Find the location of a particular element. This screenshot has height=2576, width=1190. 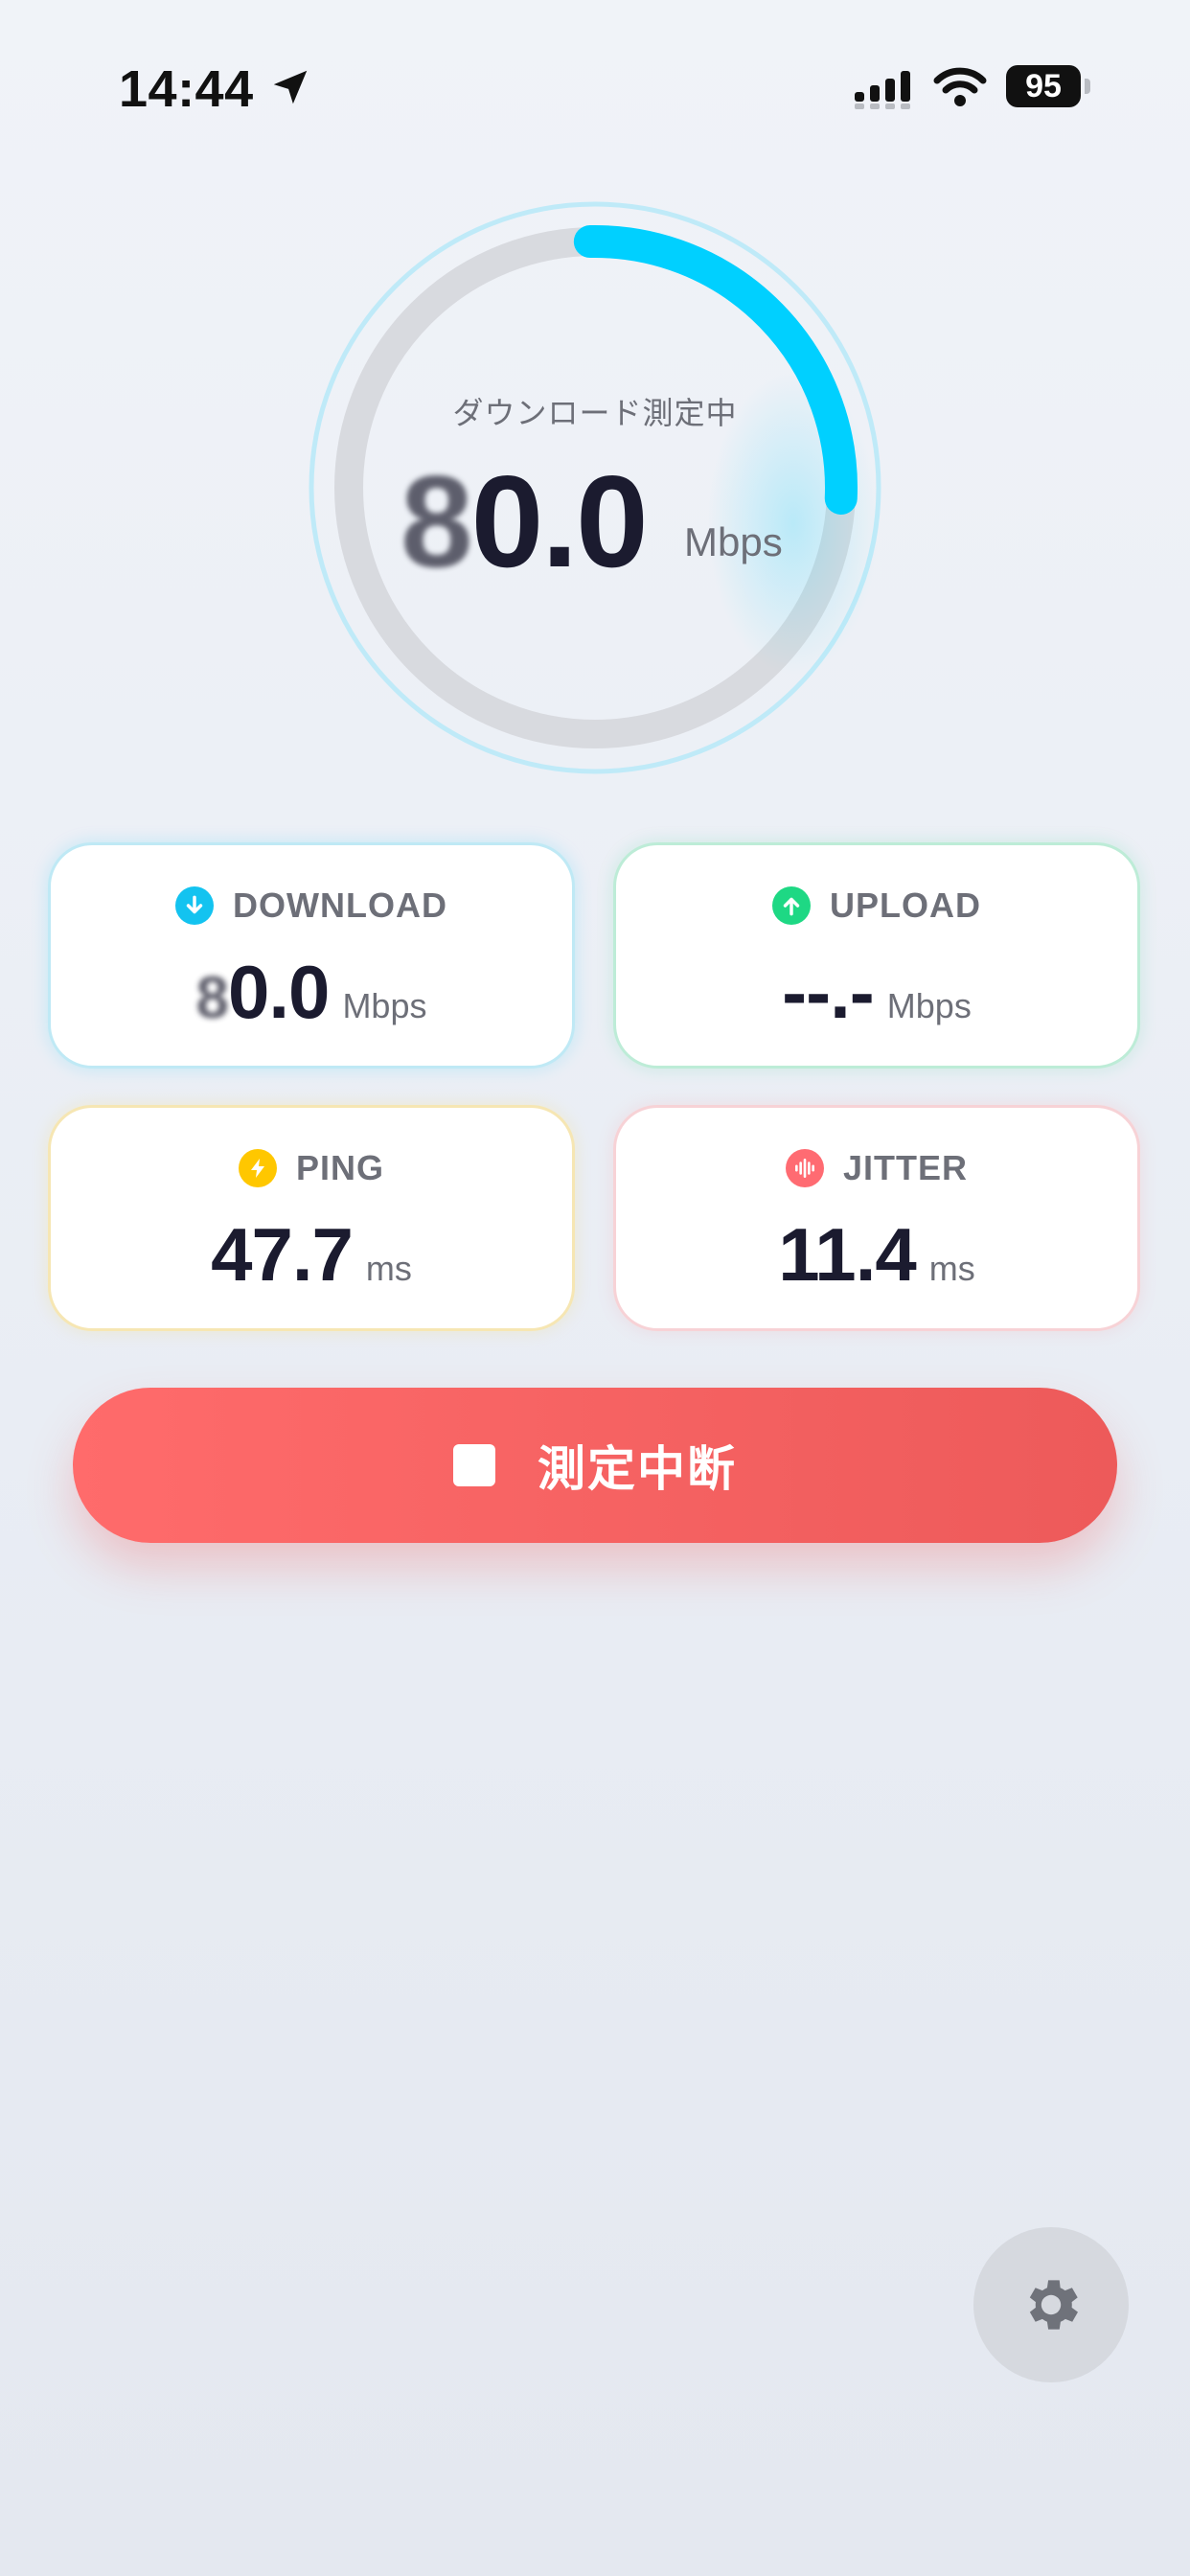

gauge-unit: Mbps is located at coordinates (733, 541).